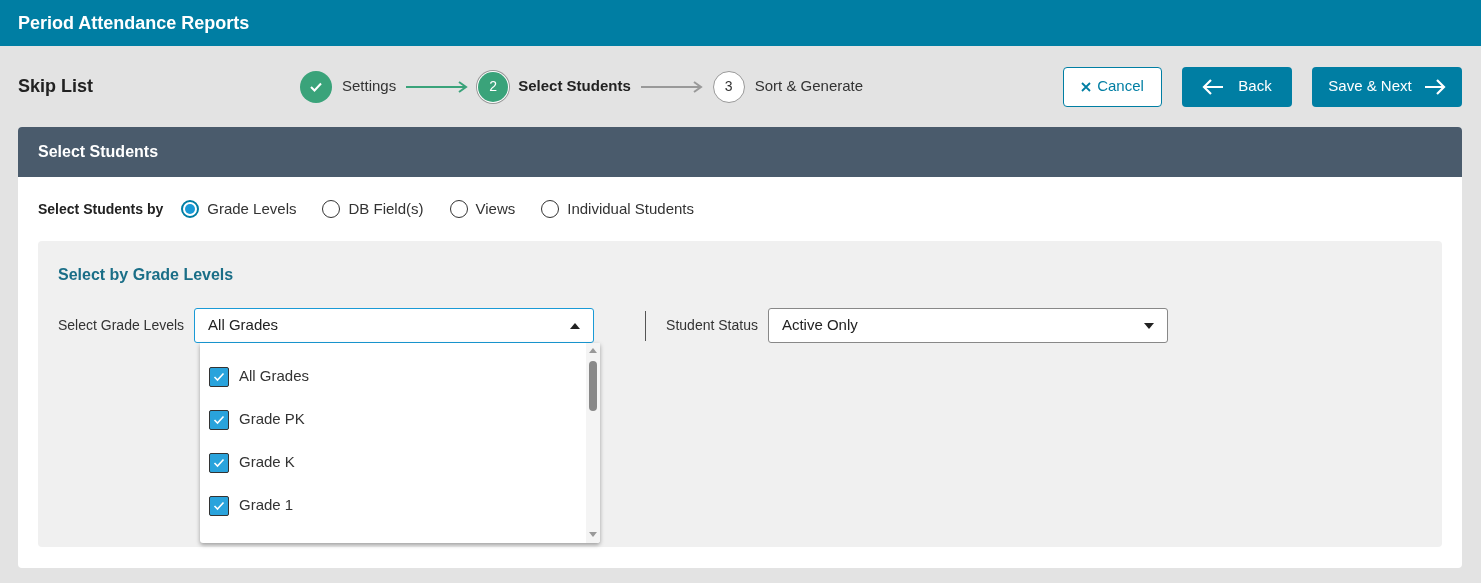 This screenshot has width=1481, height=583. What do you see at coordinates (369, 86) in the screenshot?
I see `step-label: Settings` at bounding box center [369, 86].